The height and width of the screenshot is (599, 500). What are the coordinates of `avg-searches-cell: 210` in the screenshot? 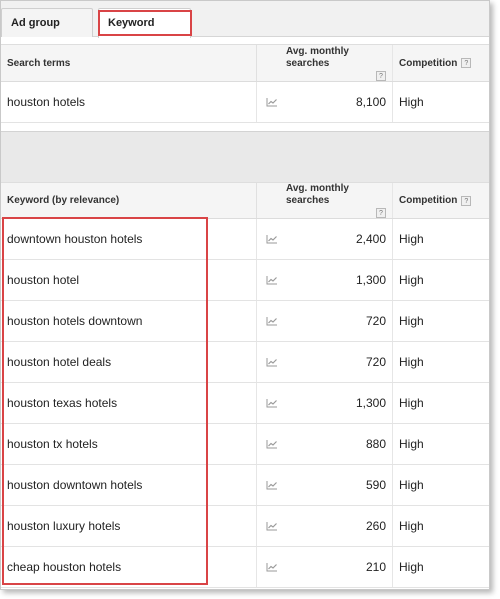 It's located at (375, 567).